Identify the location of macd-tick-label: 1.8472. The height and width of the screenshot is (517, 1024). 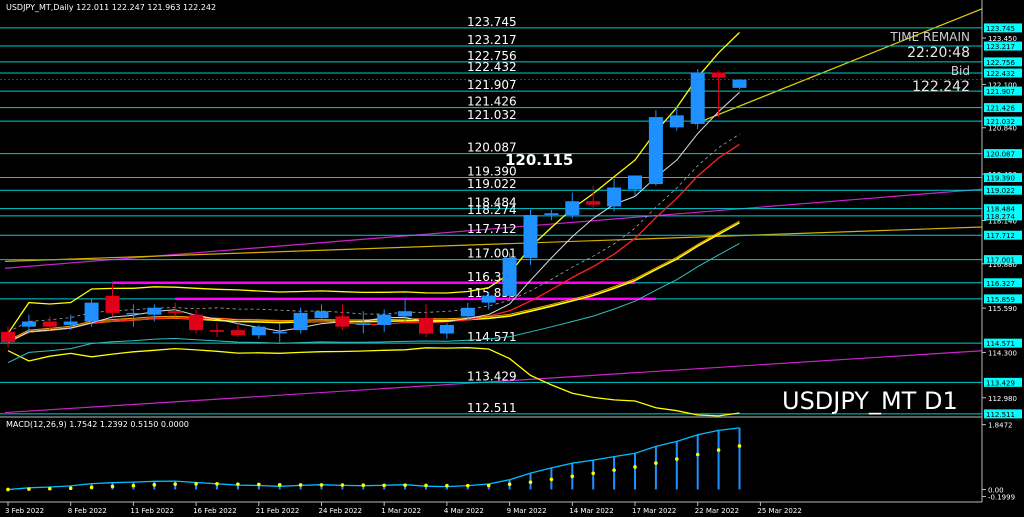
(1000, 426).